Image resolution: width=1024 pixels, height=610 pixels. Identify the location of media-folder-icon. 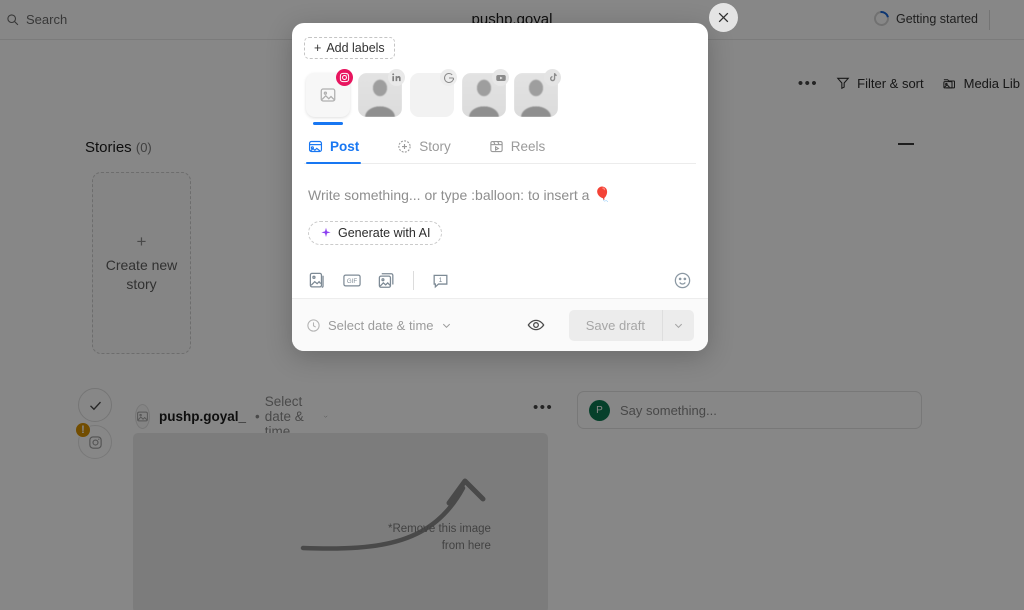
(386, 280).